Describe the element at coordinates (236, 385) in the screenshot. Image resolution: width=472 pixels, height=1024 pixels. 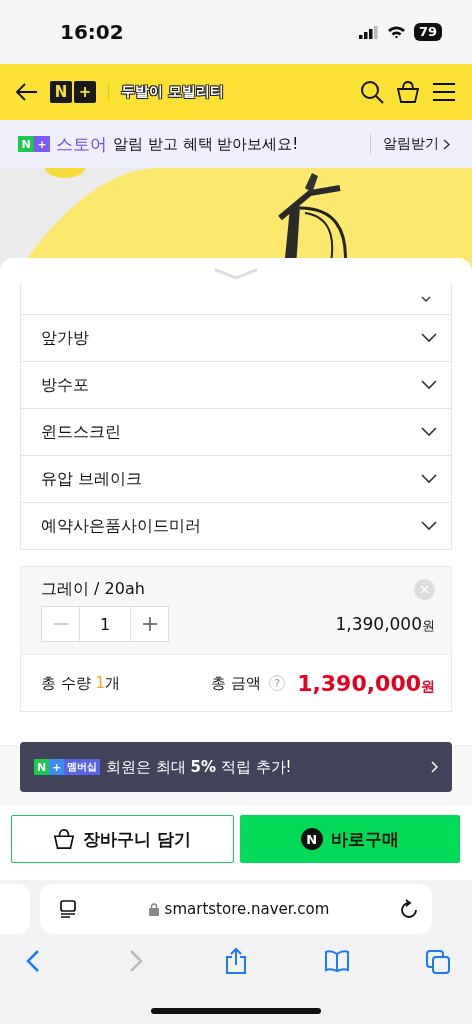
I see `option-row: 방수포` at that location.